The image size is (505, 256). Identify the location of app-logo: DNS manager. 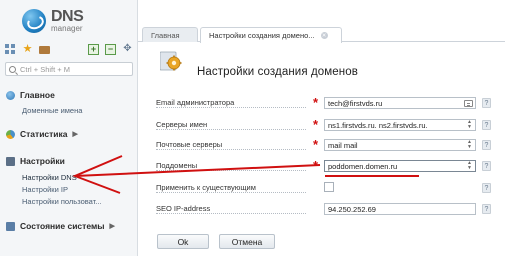
(53, 21).